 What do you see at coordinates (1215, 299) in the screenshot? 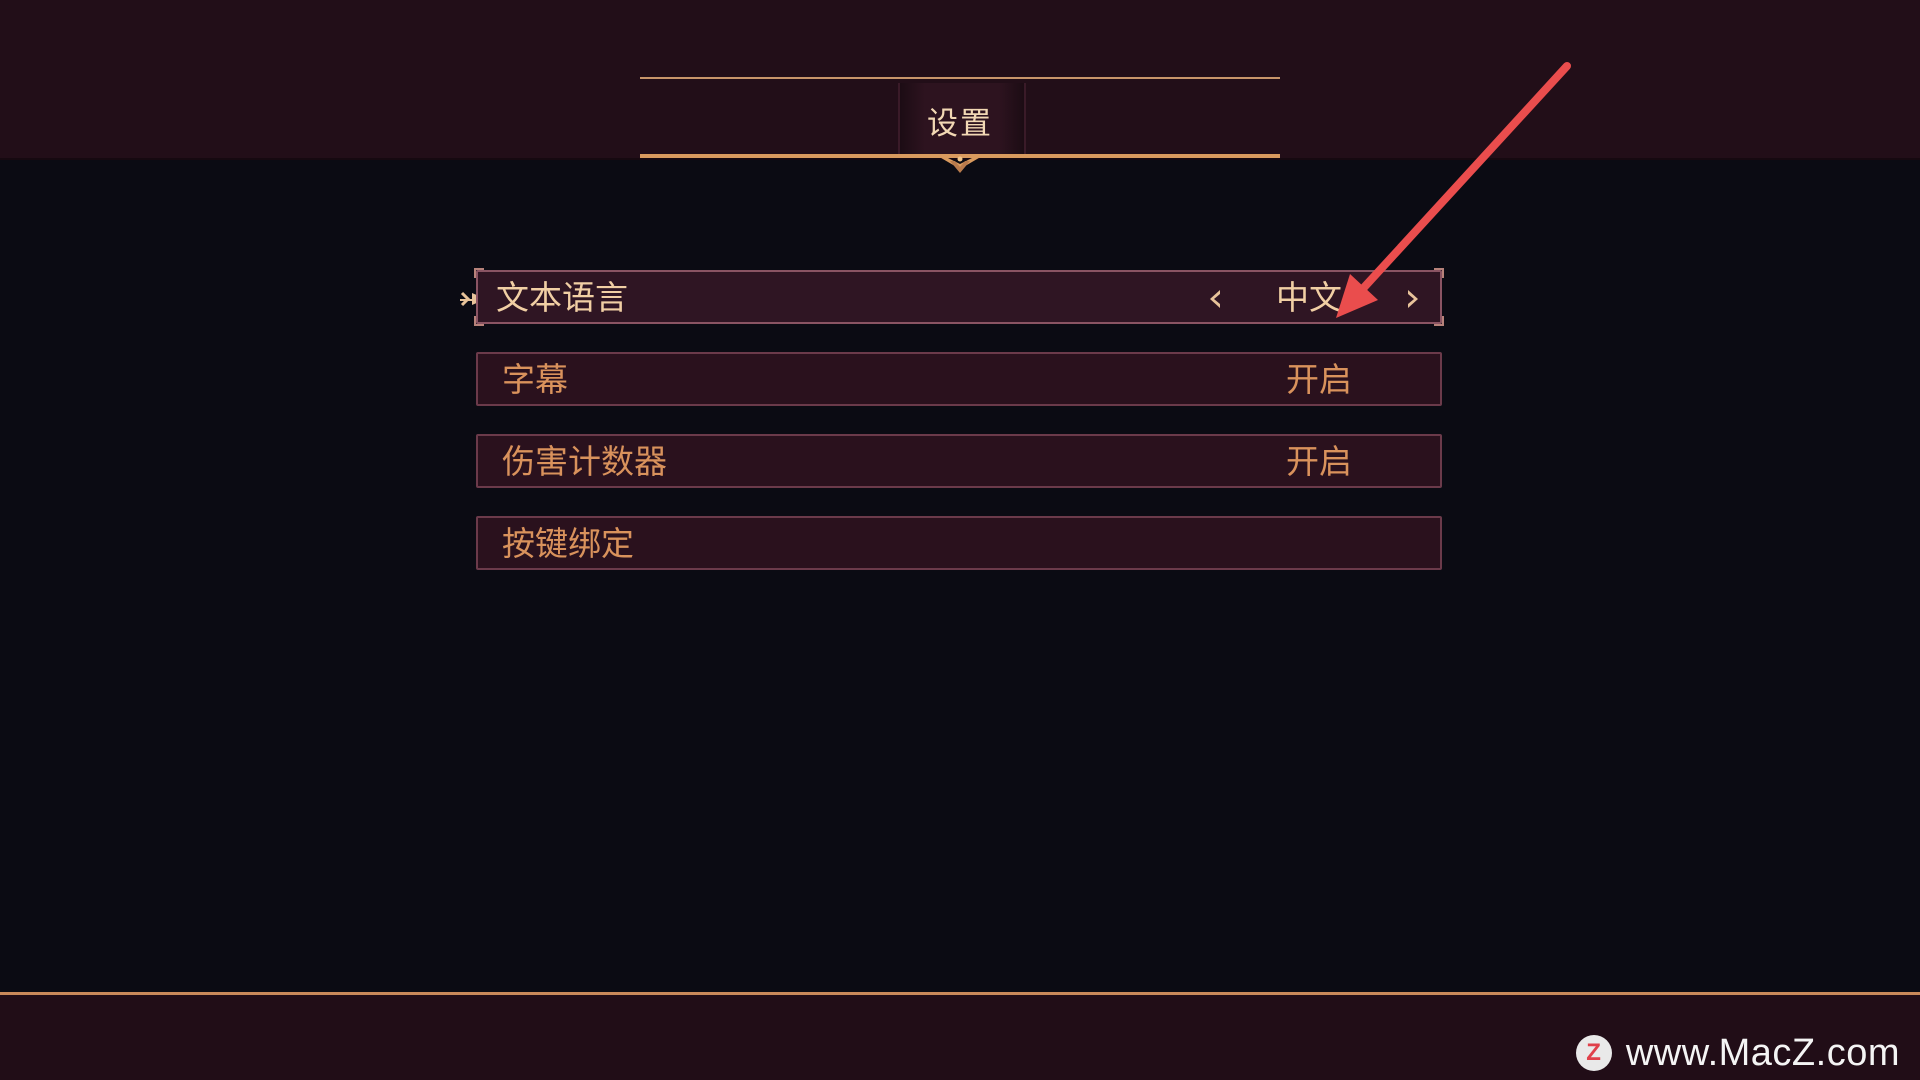
I see `chevron-left-icon` at bounding box center [1215, 299].